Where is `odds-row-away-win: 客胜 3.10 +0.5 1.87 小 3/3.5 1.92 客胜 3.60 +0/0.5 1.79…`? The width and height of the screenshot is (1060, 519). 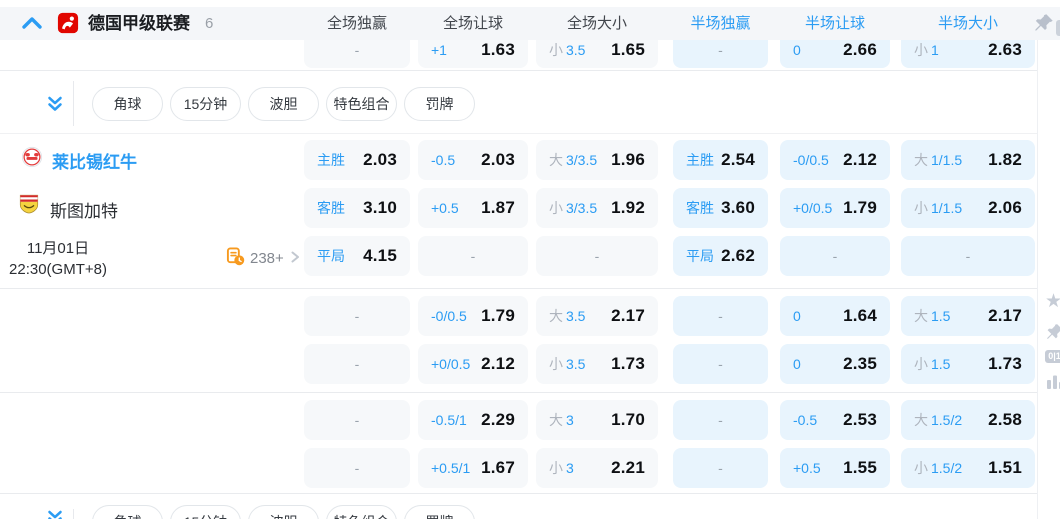 odds-row-away-win: 客胜 3.10 +0.5 1.87 小 3/3.5 1.92 客胜 3.60 +0/0.5 1.79… is located at coordinates (530, 208).